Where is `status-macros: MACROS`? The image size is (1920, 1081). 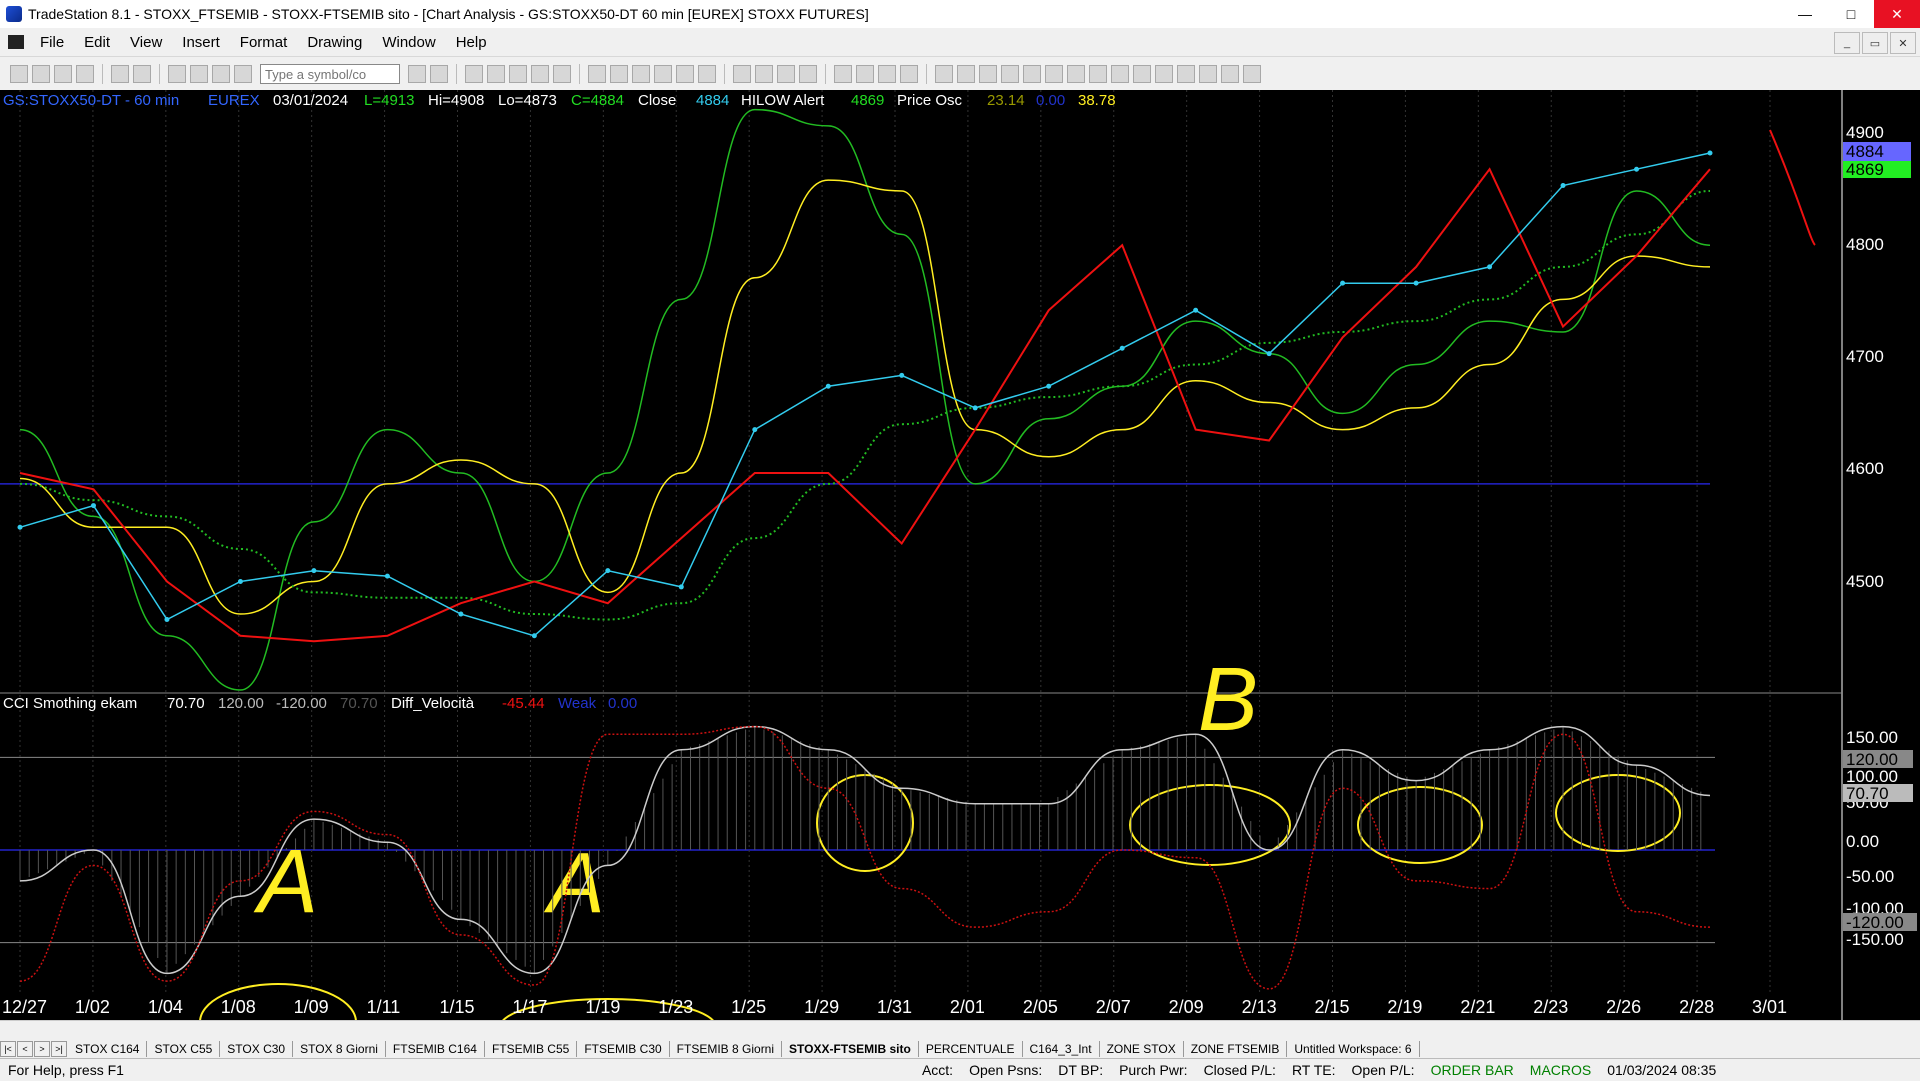 status-macros: MACROS is located at coordinates (1560, 1070).